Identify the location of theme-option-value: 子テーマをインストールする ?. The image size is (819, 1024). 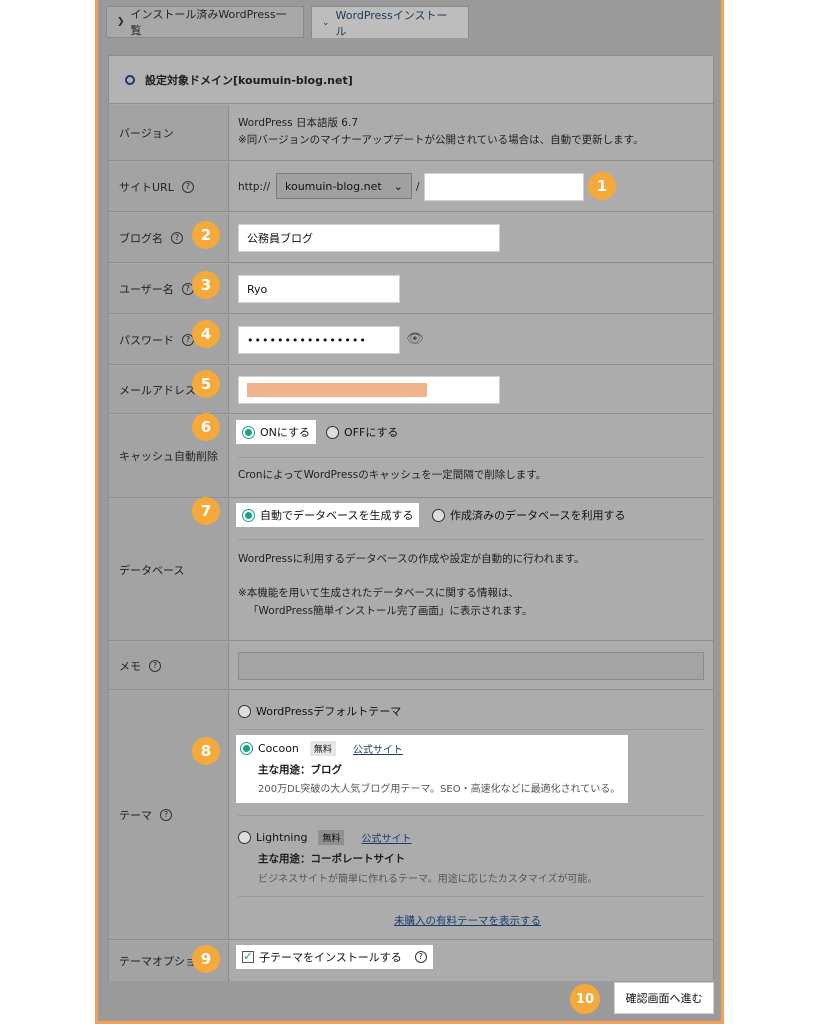
(471, 961).